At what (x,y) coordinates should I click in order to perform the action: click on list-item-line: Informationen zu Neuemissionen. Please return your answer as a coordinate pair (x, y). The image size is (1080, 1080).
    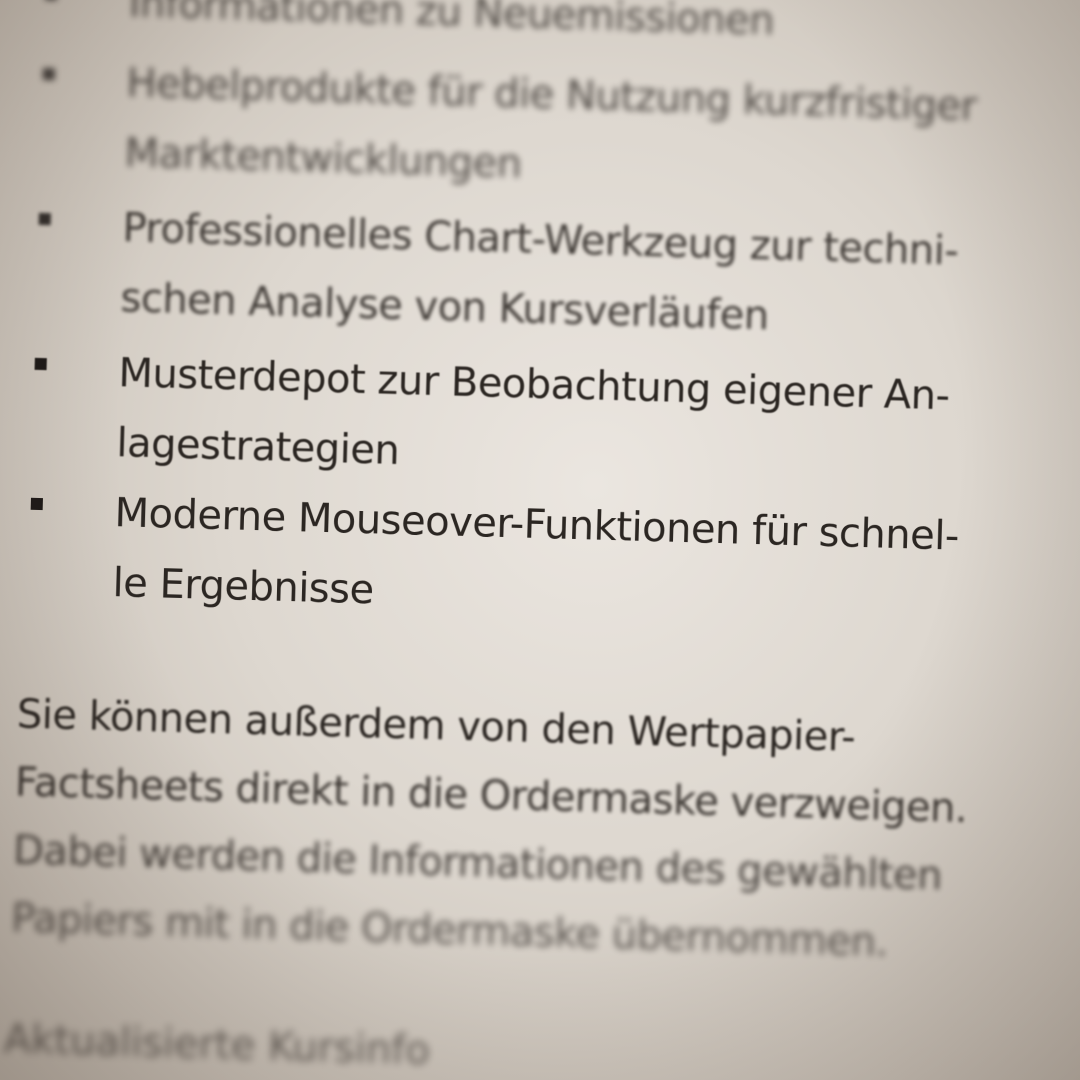
    Looking at the image, I should click on (451, 22).